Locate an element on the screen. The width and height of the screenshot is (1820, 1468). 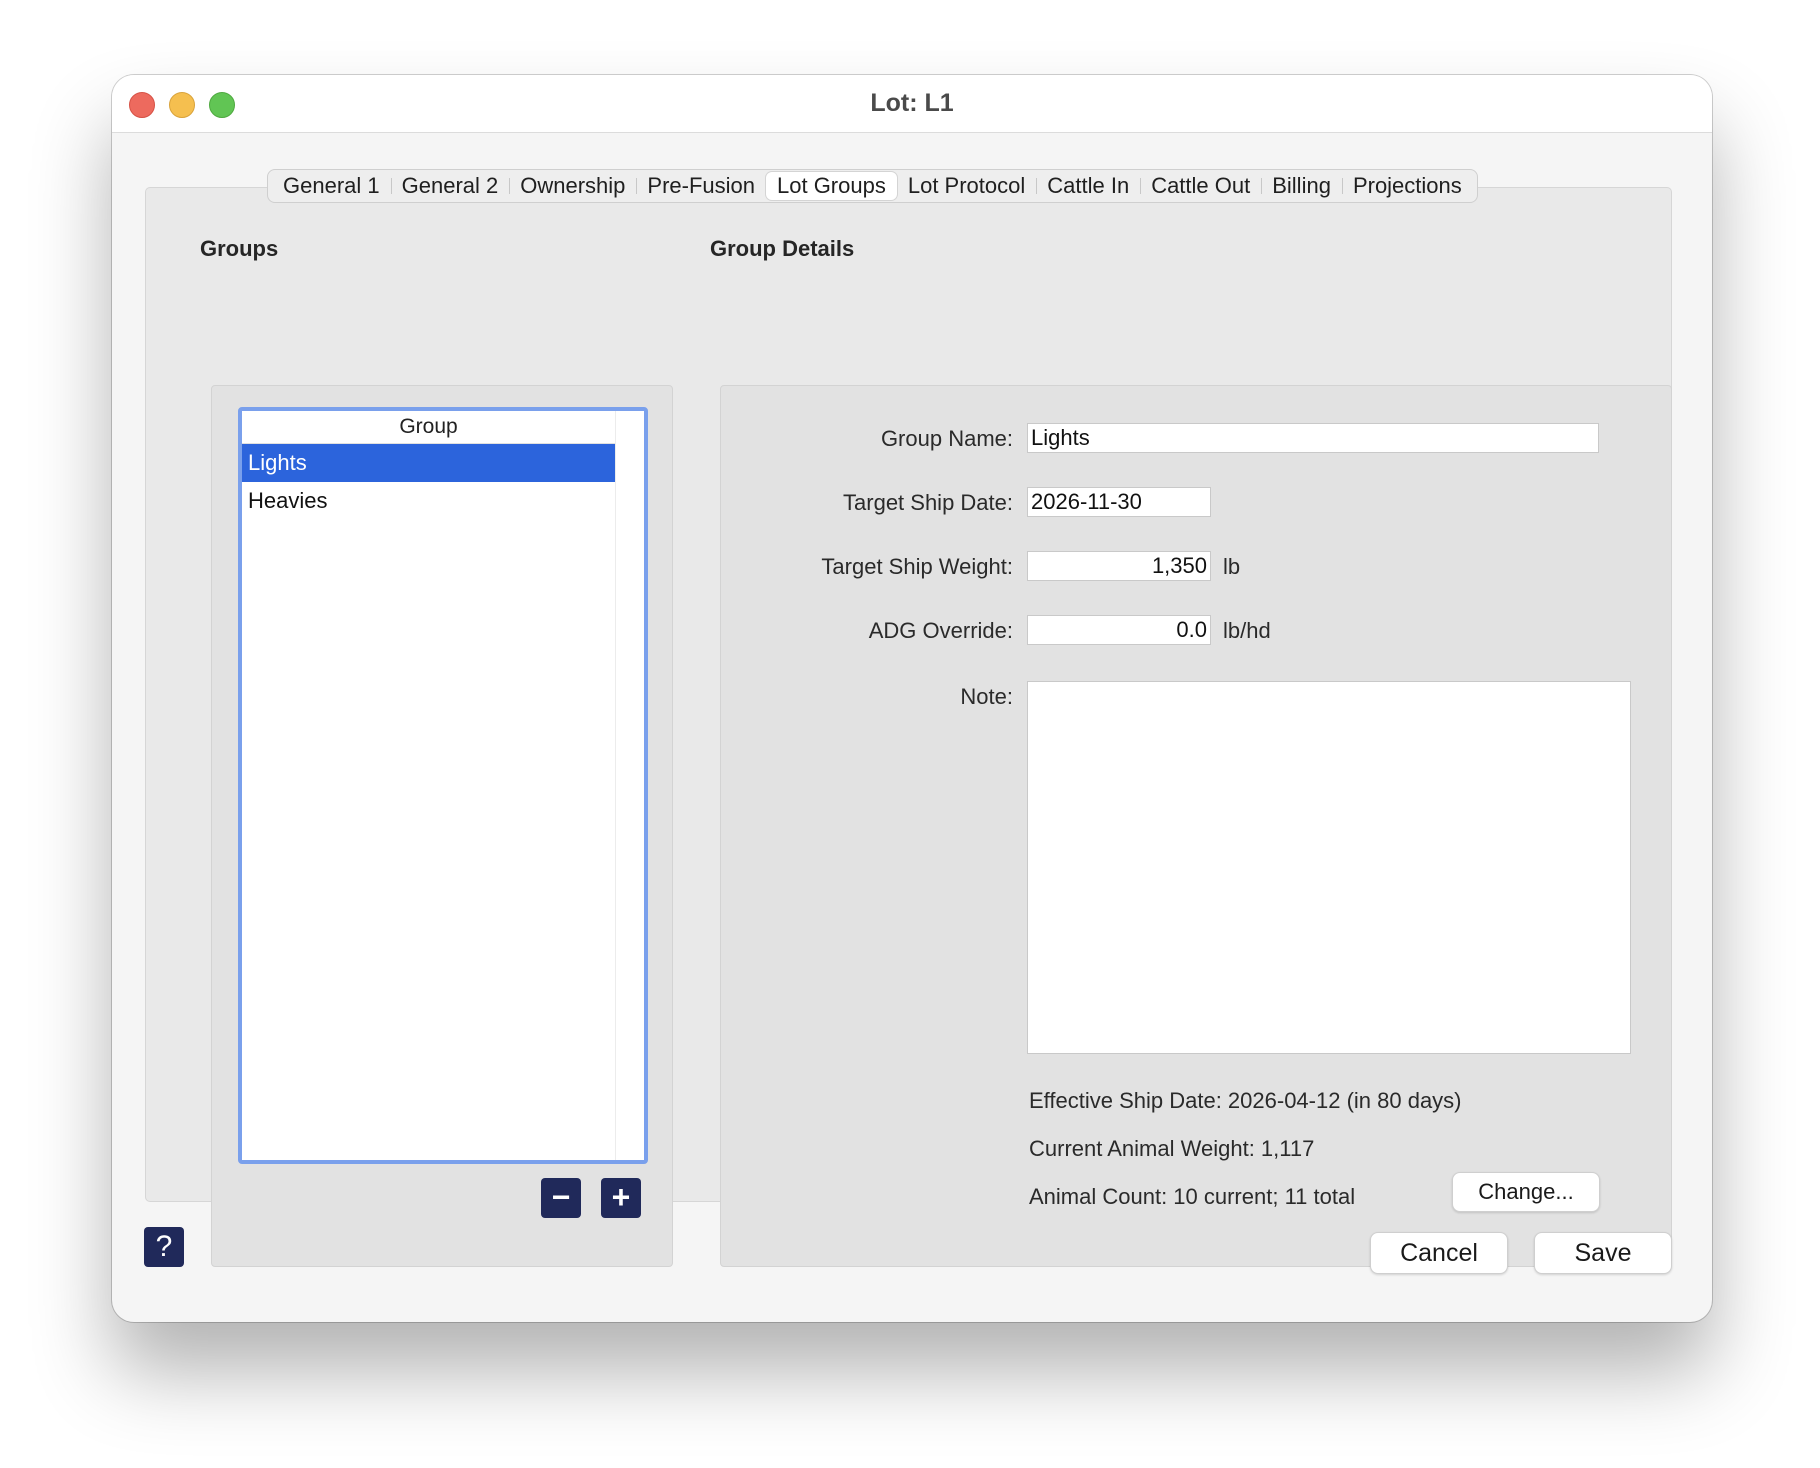
tab-cattle-in: Cattle In is located at coordinates (1088, 186).